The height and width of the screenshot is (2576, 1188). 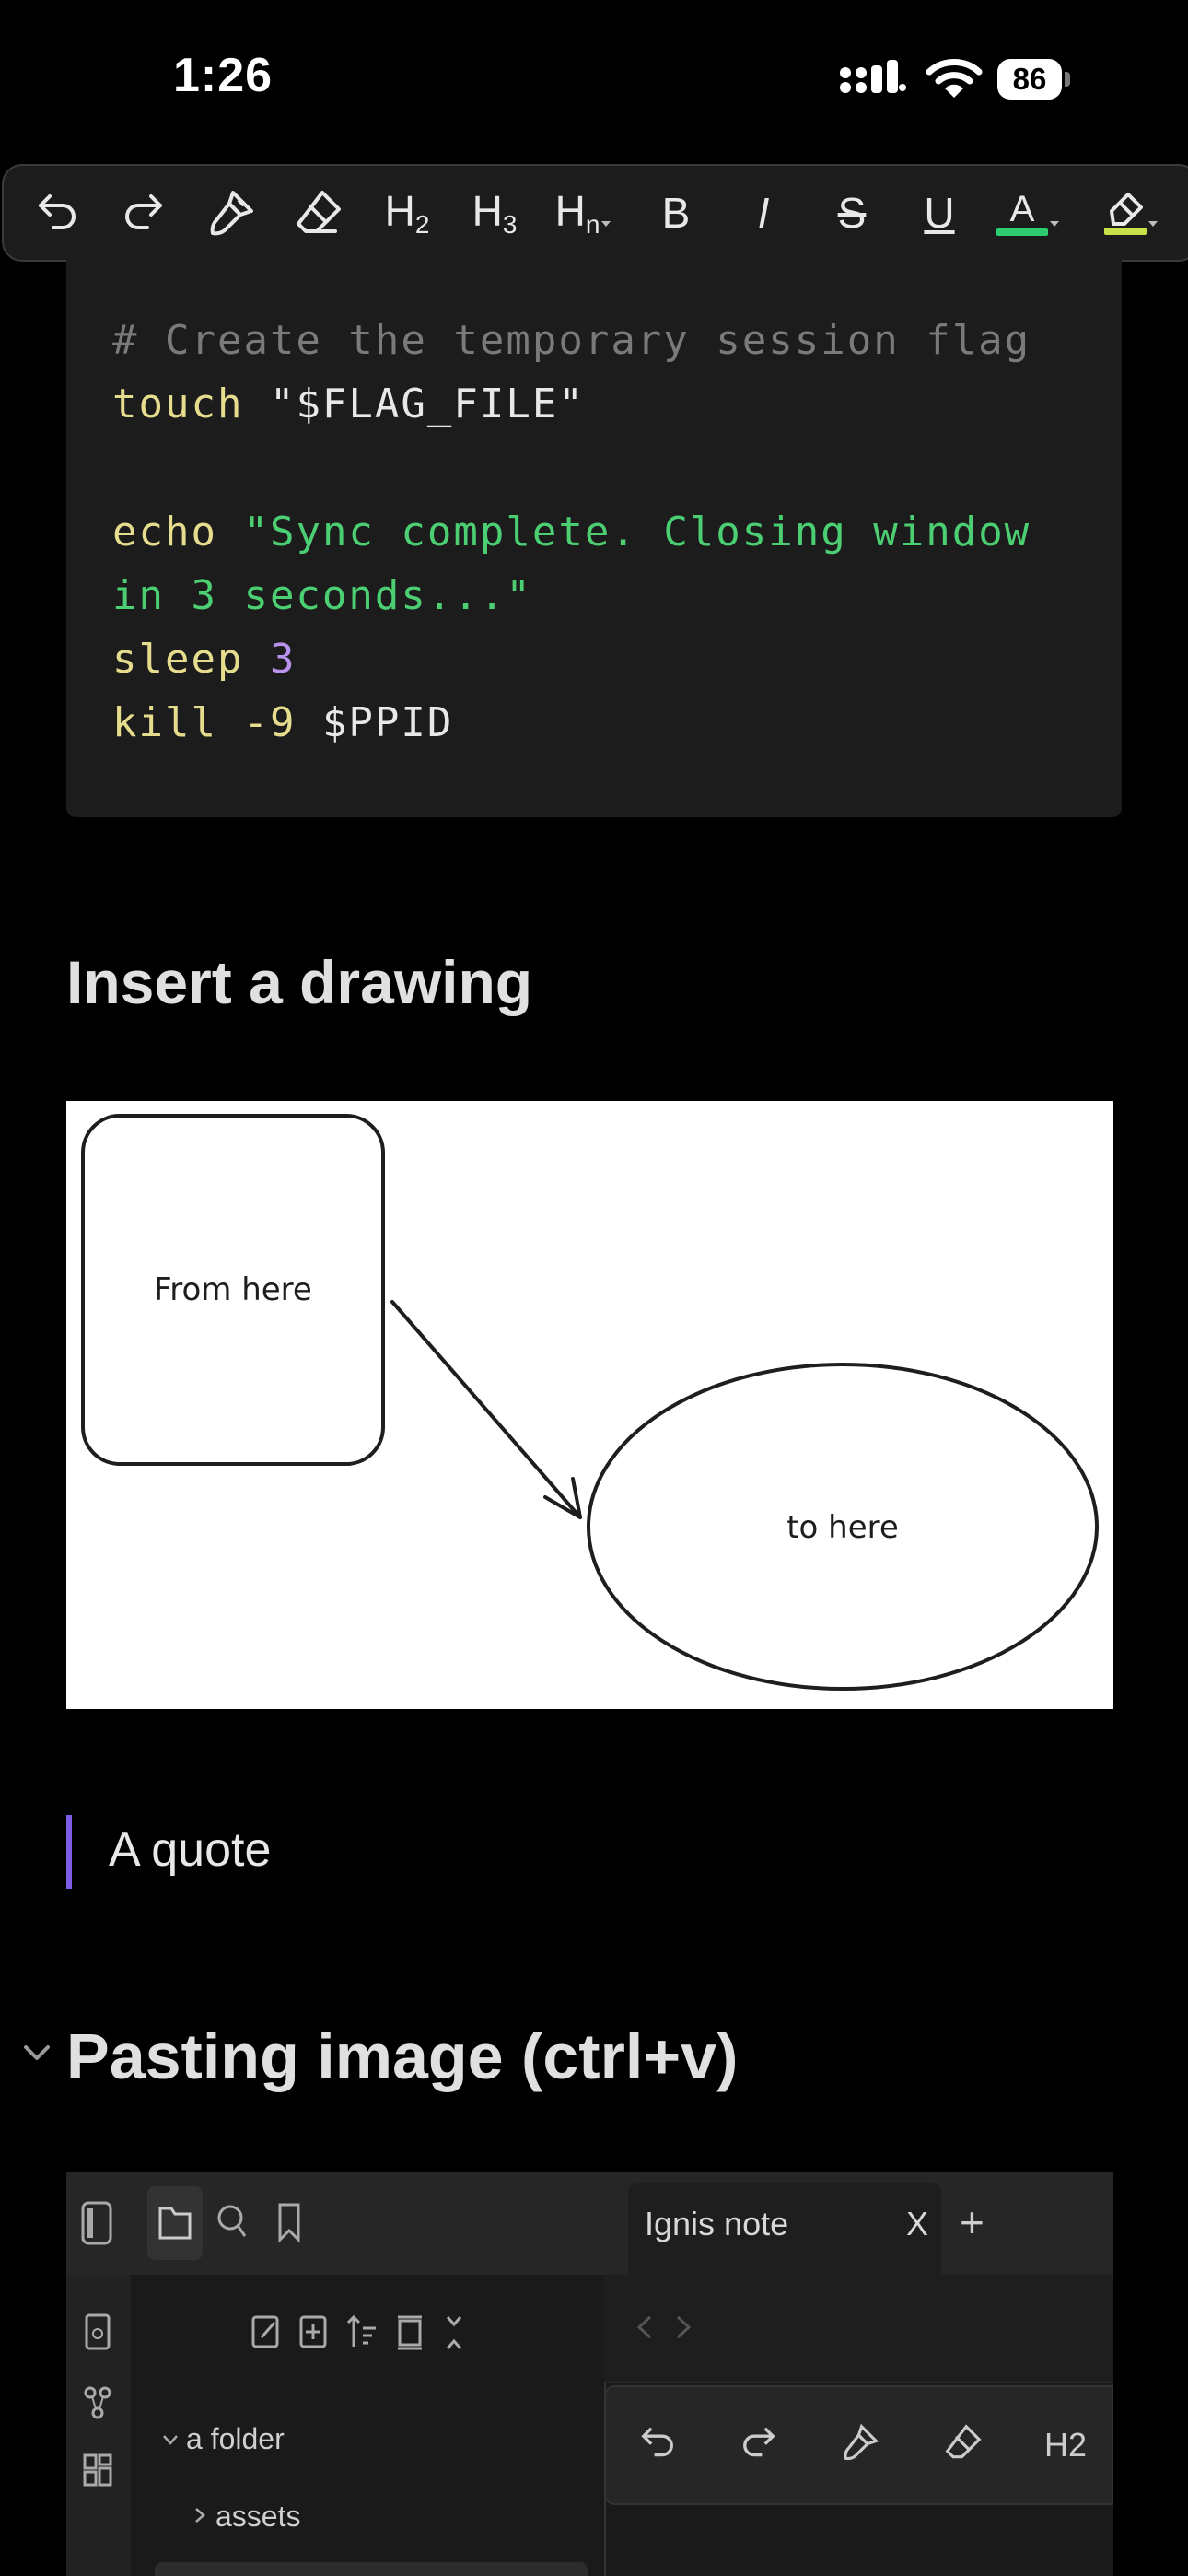 What do you see at coordinates (917, 2223) in the screenshot?
I see `pasted-tab-close: X` at bounding box center [917, 2223].